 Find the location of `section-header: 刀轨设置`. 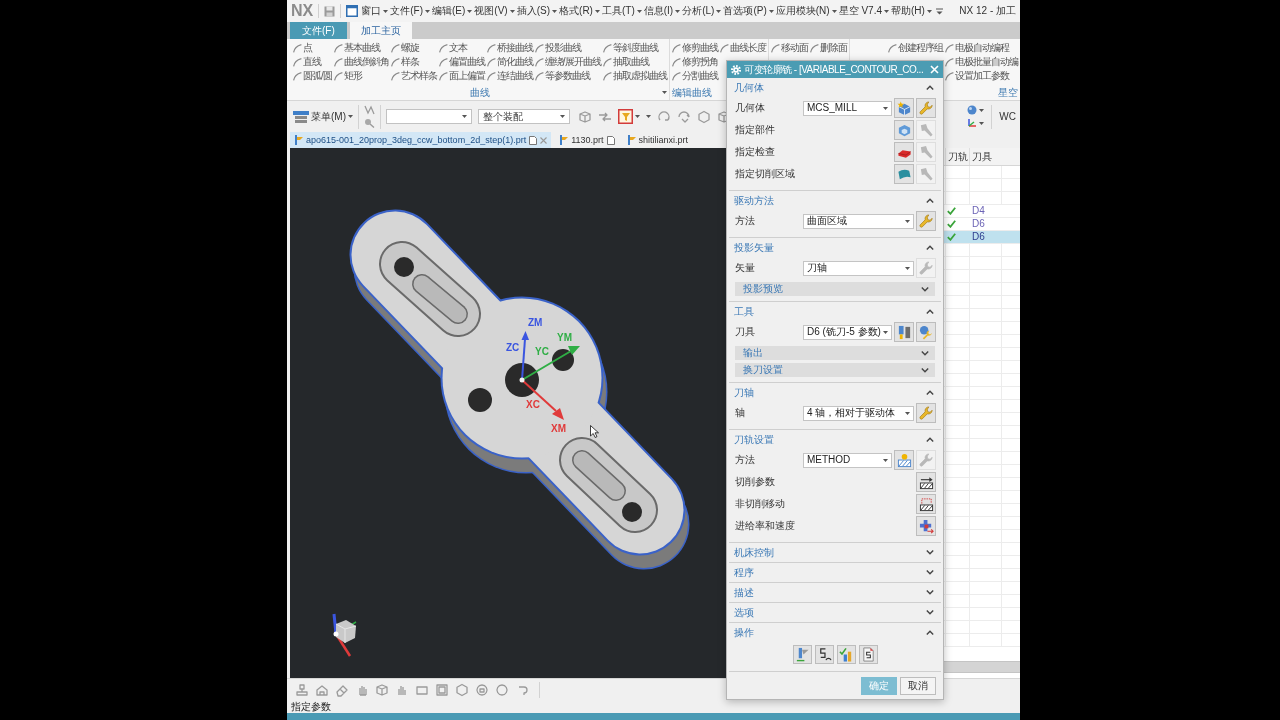

section-header: 刀轨设置 is located at coordinates (835, 439).